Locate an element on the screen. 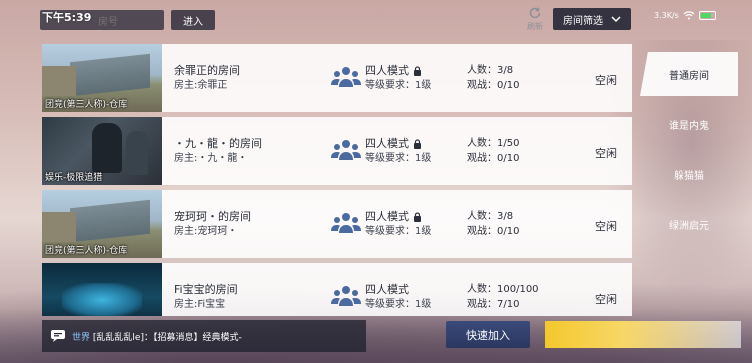 The height and width of the screenshot is (363, 752). tab-who-is-impostor: 谁是内鬼 is located at coordinates (689, 124).